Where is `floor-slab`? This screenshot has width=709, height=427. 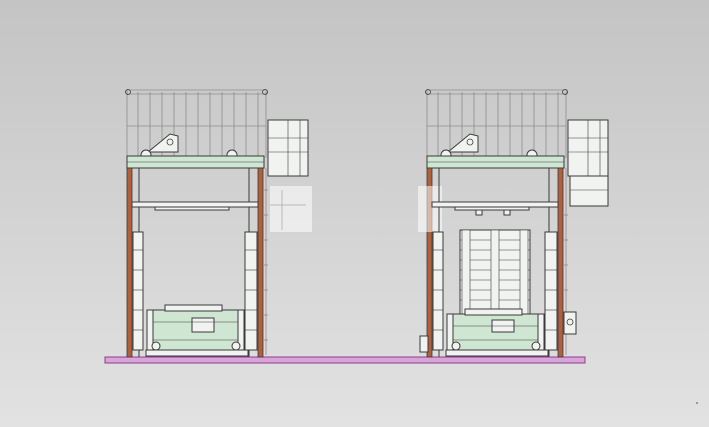
floor-slab is located at coordinates (345, 360).